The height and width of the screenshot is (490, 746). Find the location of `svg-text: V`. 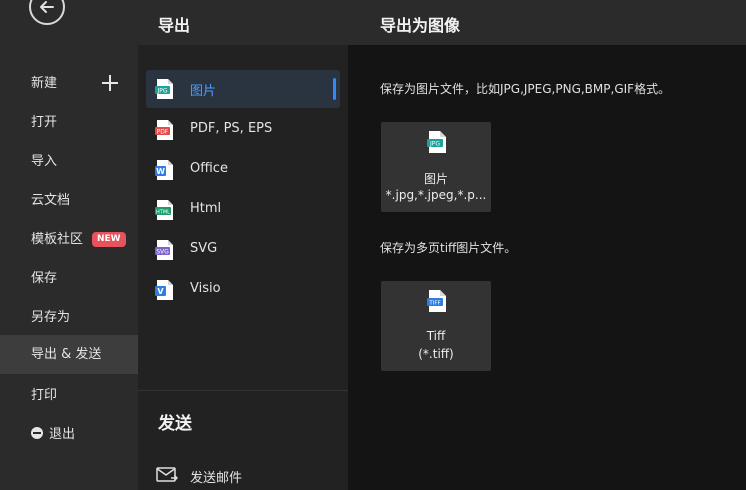

svg-text: V is located at coordinates (160, 291).